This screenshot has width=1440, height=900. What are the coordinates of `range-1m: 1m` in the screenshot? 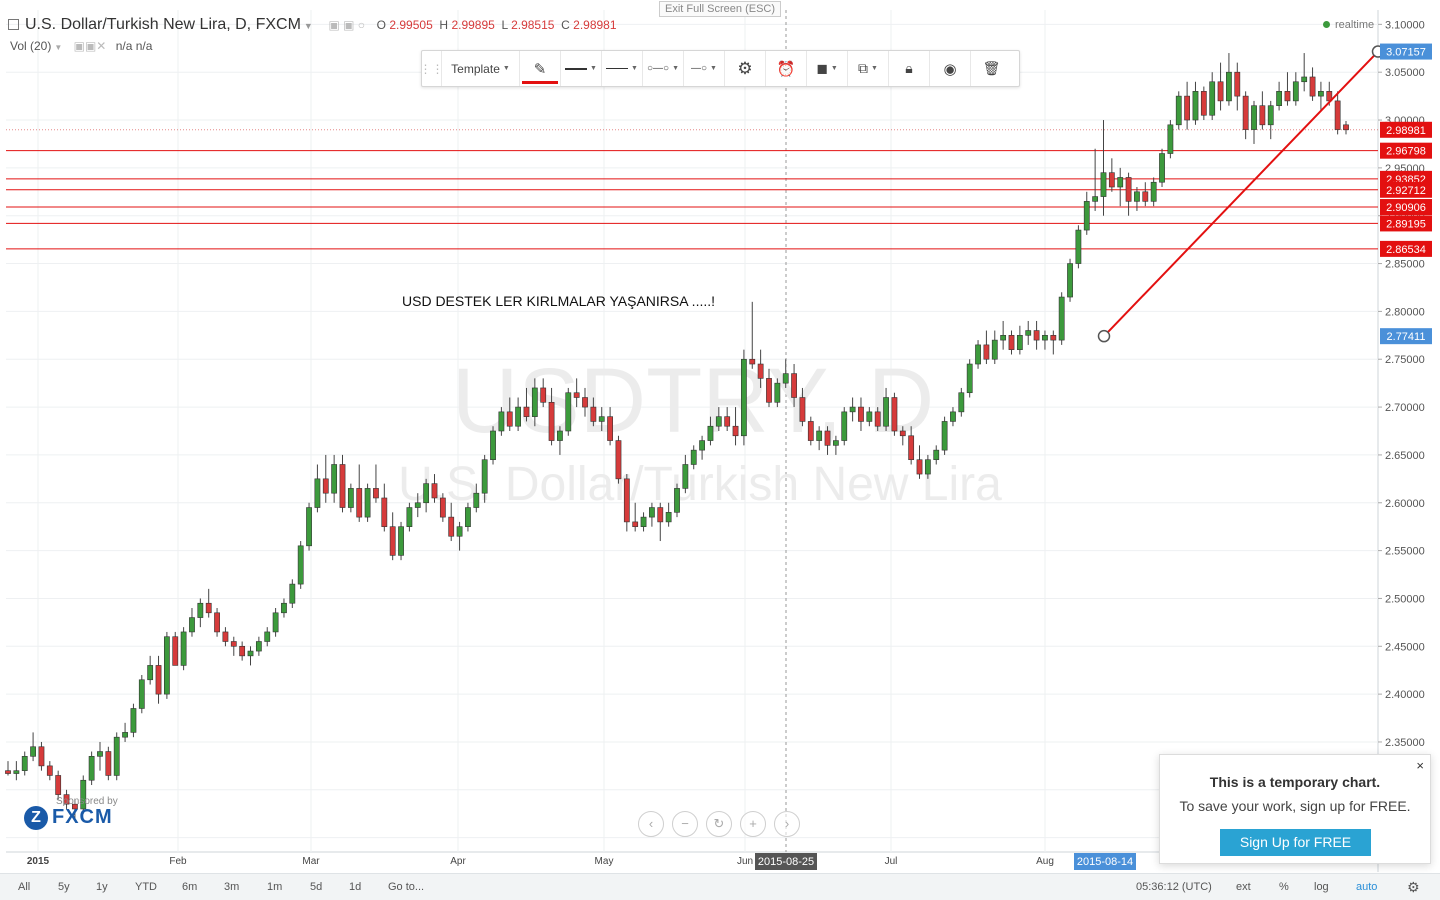 It's located at (274, 887).